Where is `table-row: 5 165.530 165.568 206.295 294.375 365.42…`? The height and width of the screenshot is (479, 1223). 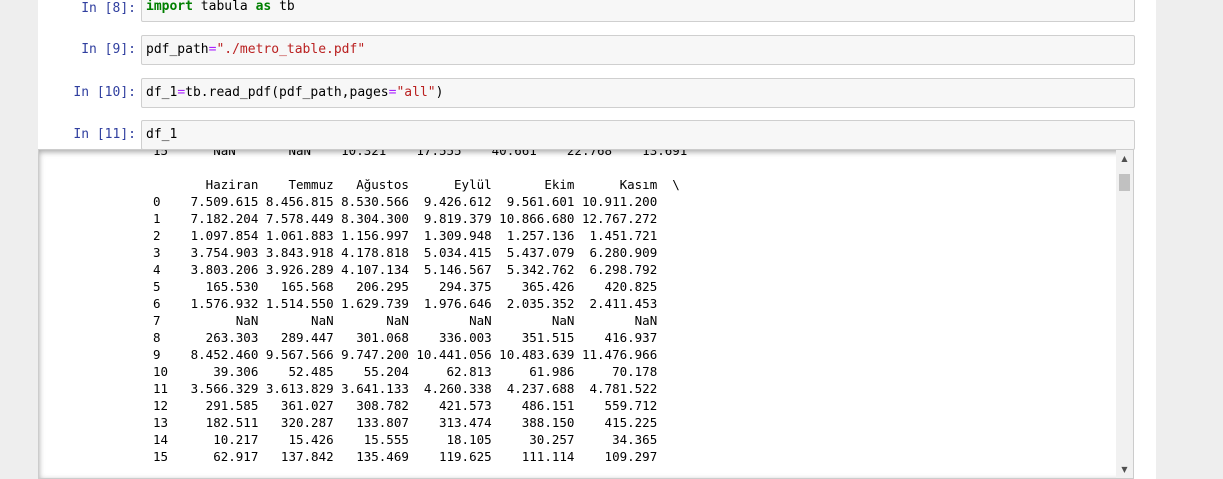
table-row: 5 165.530 165.568 206.295 294.375 365.42… is located at coordinates (405, 286).